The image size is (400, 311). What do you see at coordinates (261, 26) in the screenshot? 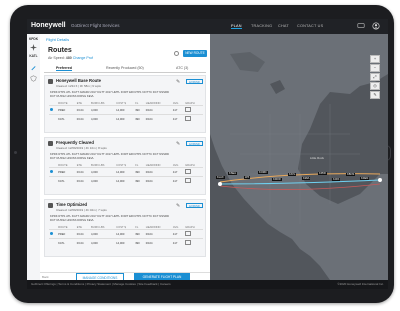
I see `nav-tracking: TRACKING` at bounding box center [261, 26].